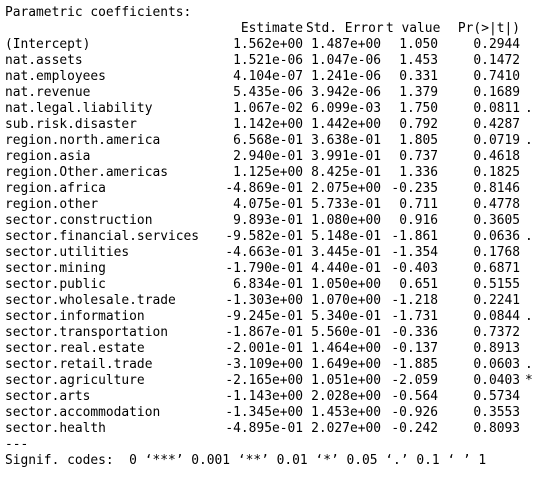  What do you see at coordinates (346, 236) in the screenshot?
I see `std-error-value: 5.148e-01` at bounding box center [346, 236].